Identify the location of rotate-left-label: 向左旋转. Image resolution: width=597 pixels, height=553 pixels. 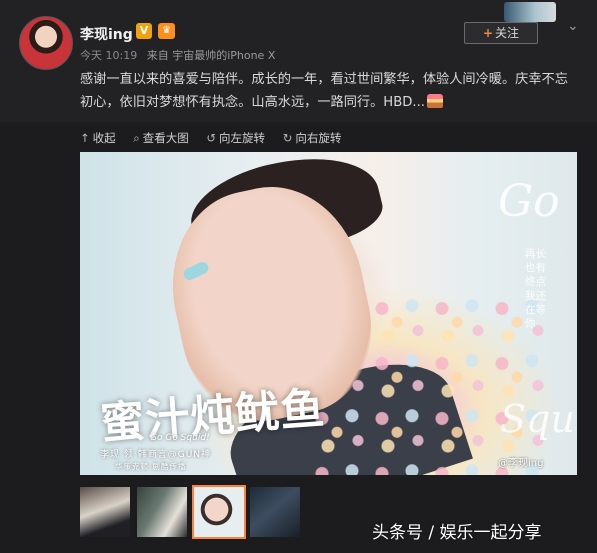
(242, 138).